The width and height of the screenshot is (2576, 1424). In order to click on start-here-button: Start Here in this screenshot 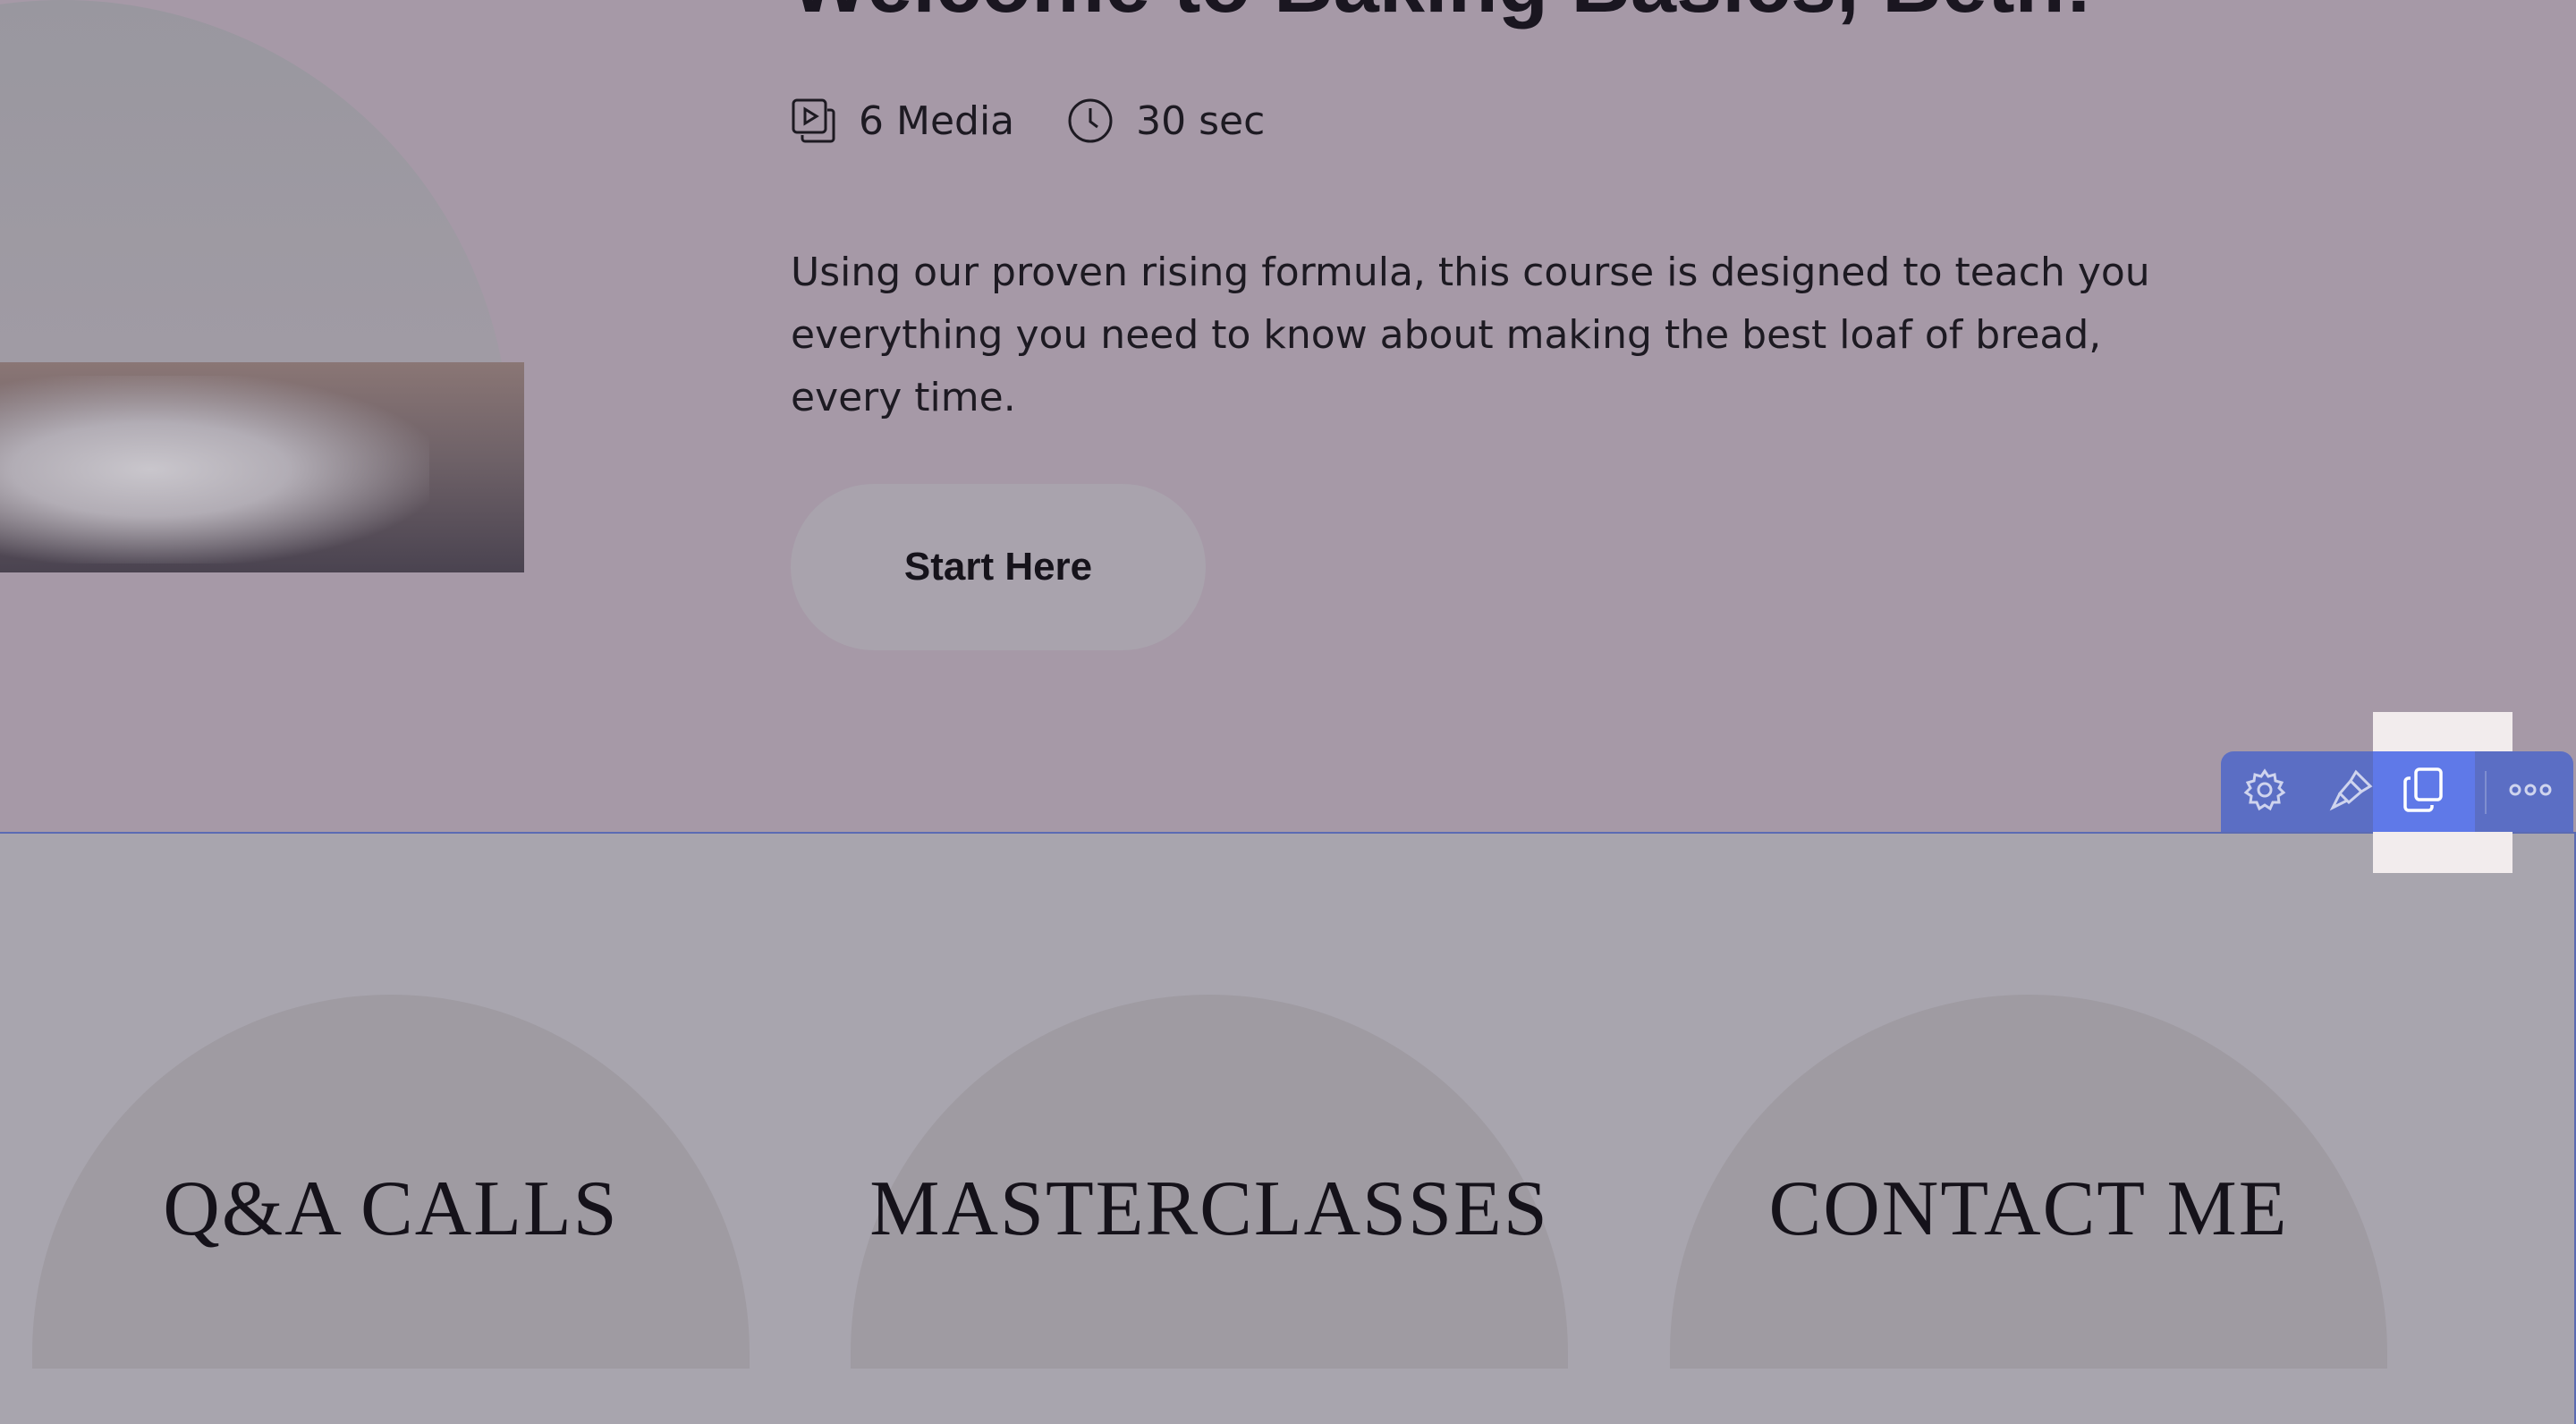, I will do `click(998, 567)`.